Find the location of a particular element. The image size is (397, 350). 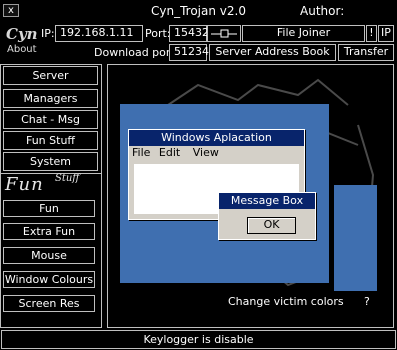

help-button: ? is located at coordinates (367, 301).